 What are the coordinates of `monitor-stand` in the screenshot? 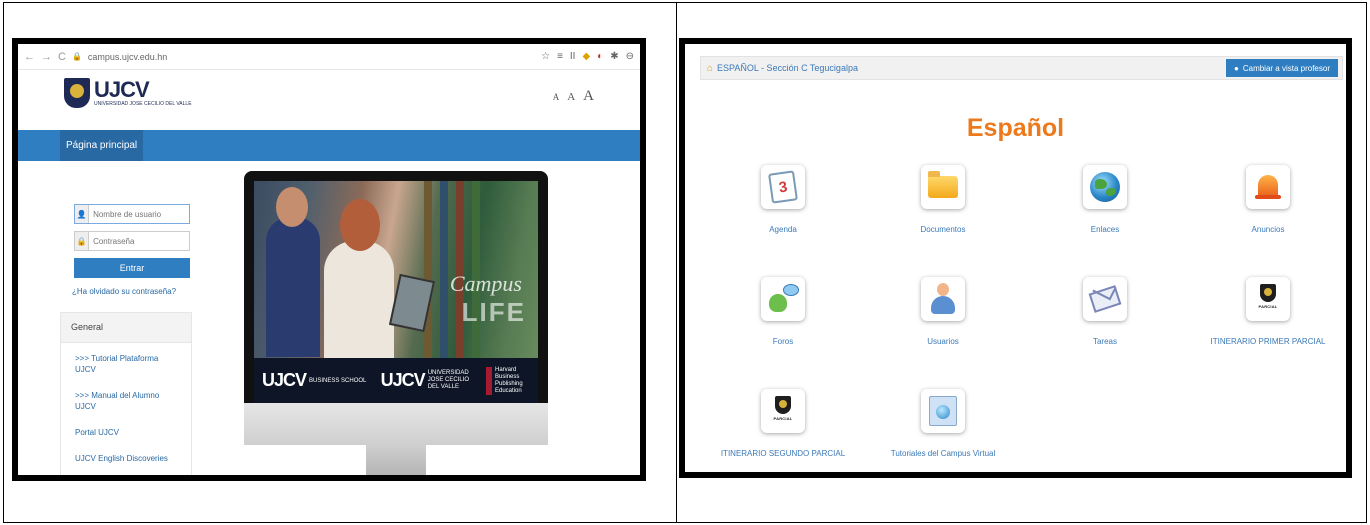 It's located at (396, 460).